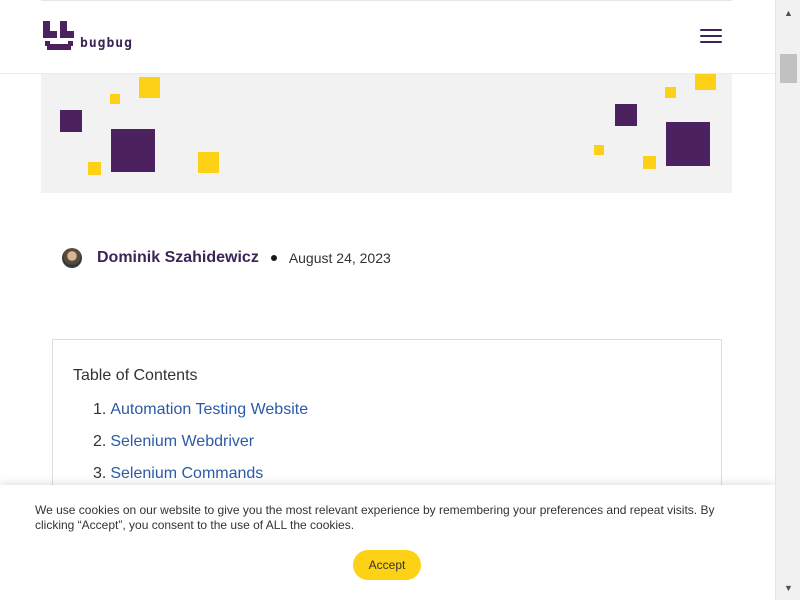  What do you see at coordinates (788, 68) in the screenshot?
I see `scrollbar-thumb` at bounding box center [788, 68].